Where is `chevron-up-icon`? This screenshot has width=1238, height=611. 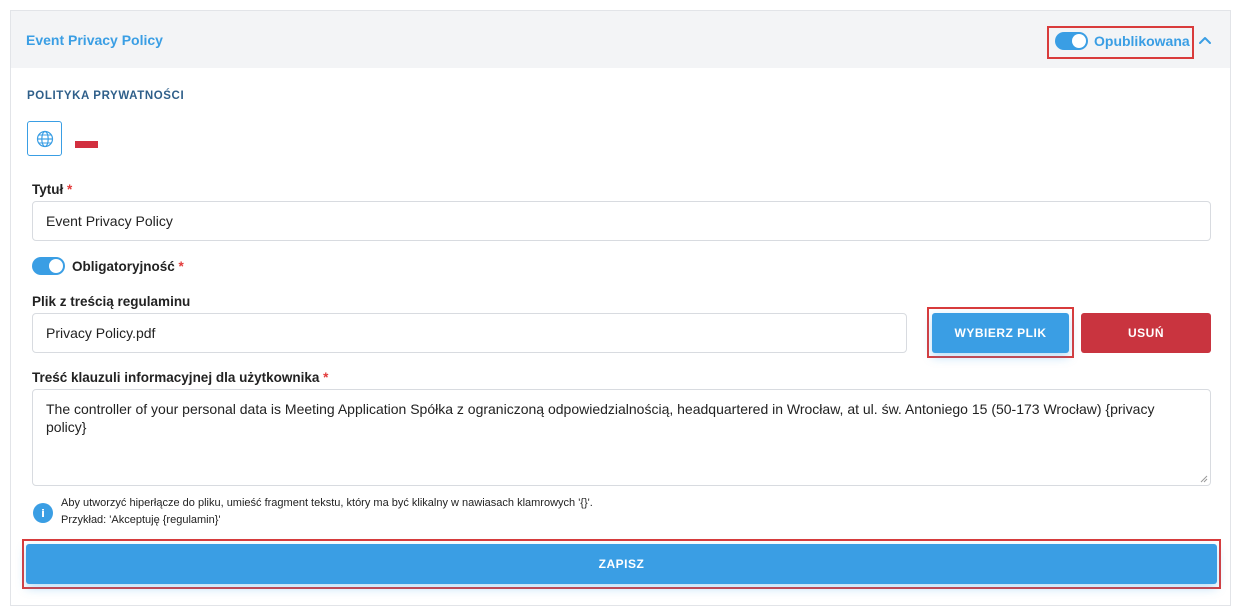 chevron-up-icon is located at coordinates (1205, 40).